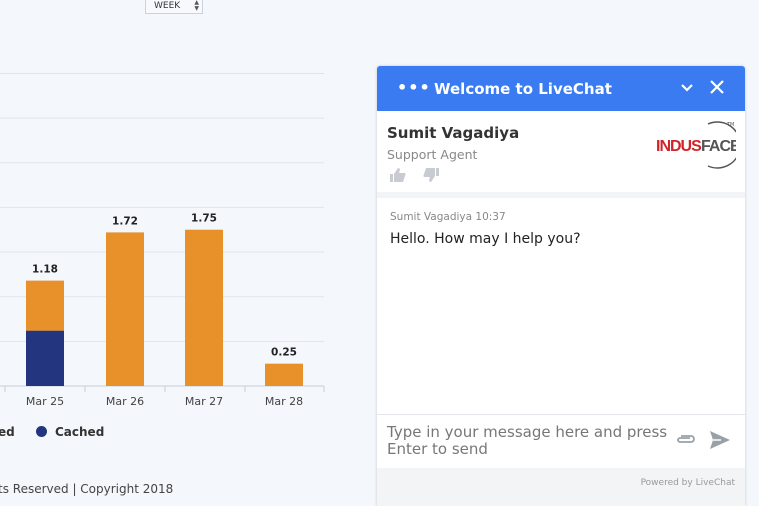 The height and width of the screenshot is (506, 759). Describe the element at coordinates (523, 89) in the screenshot. I see `chat-title: Welcome to LiveChat` at that location.